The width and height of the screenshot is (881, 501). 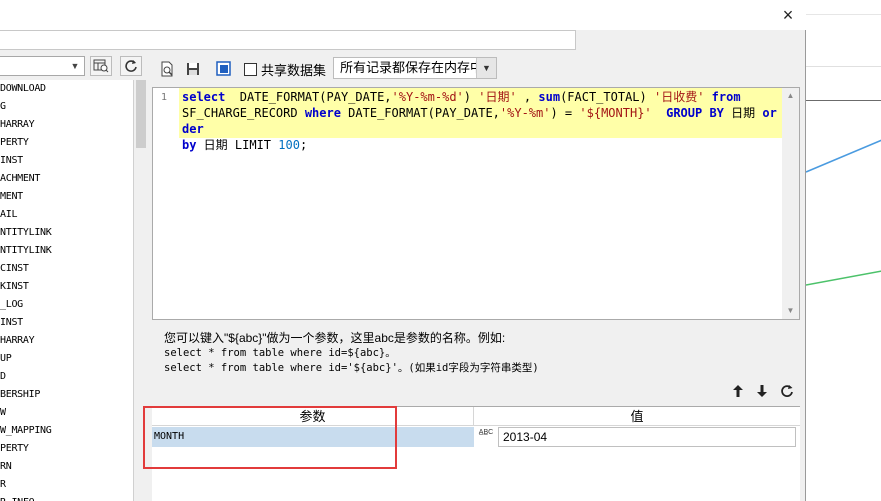 What do you see at coordinates (637, 416) in the screenshot?
I see `column-header-value: 值` at bounding box center [637, 416].